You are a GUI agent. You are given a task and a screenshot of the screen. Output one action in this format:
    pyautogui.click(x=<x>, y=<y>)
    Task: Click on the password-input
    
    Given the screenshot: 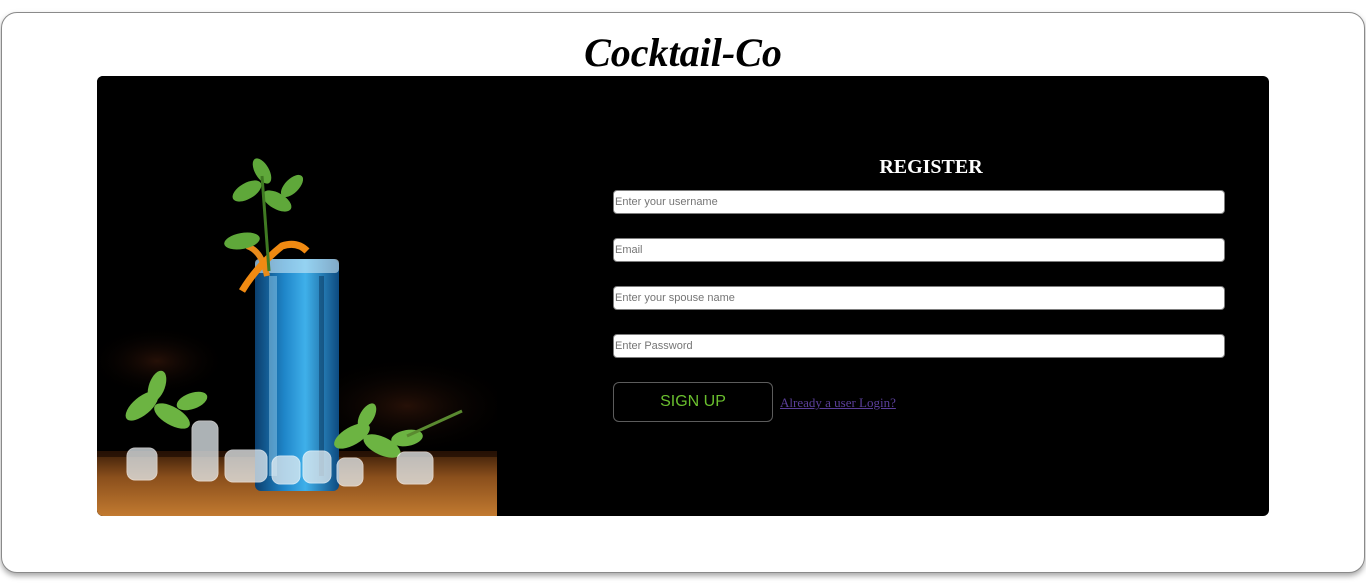 What is the action you would take?
    pyautogui.click(x=919, y=346)
    